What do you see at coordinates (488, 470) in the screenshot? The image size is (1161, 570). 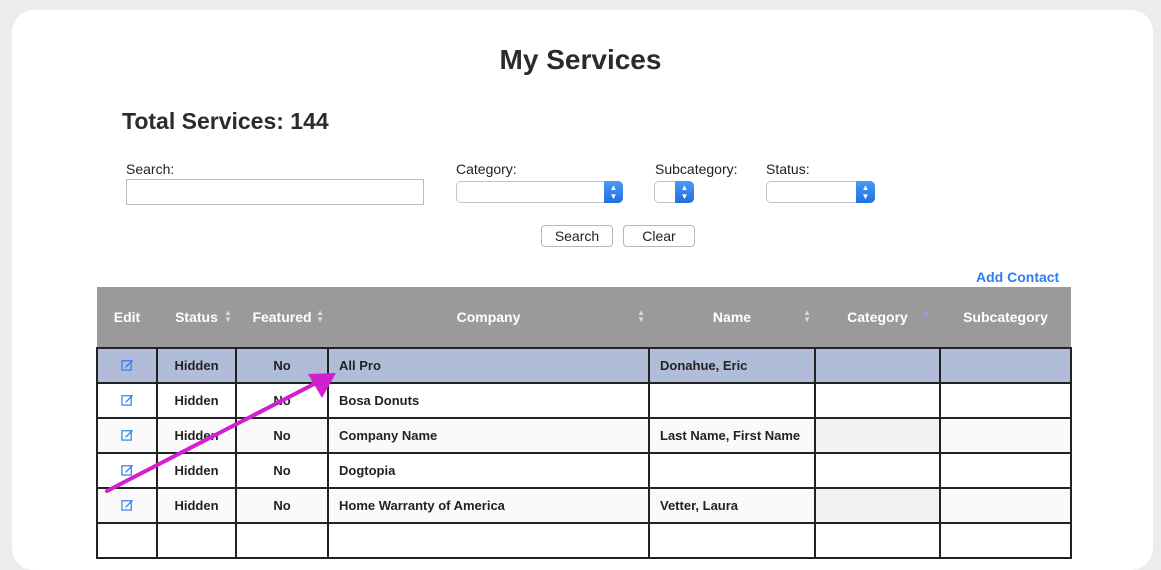 I see `company-cell: Dogtopia` at bounding box center [488, 470].